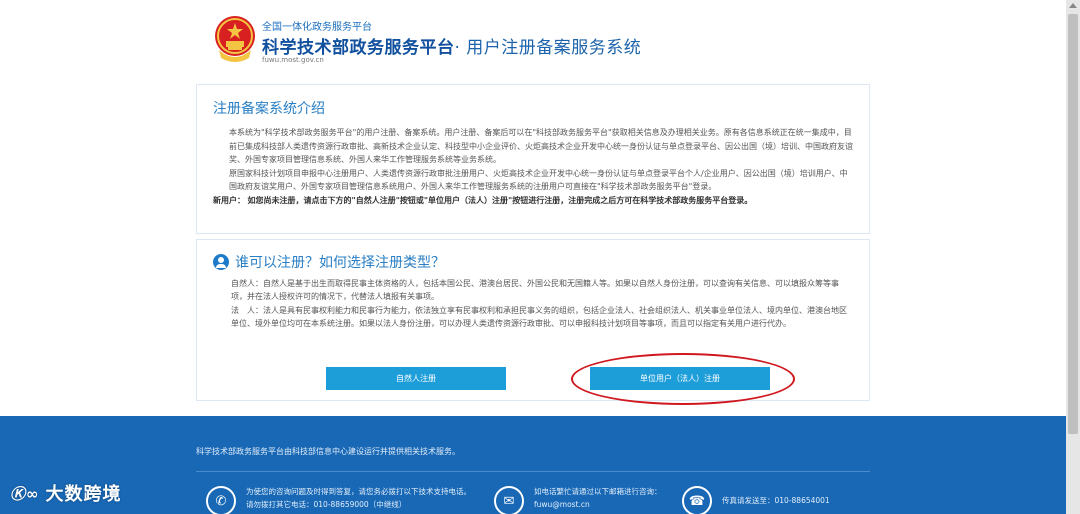  I want to click on email-icon: ✉, so click(509, 500).